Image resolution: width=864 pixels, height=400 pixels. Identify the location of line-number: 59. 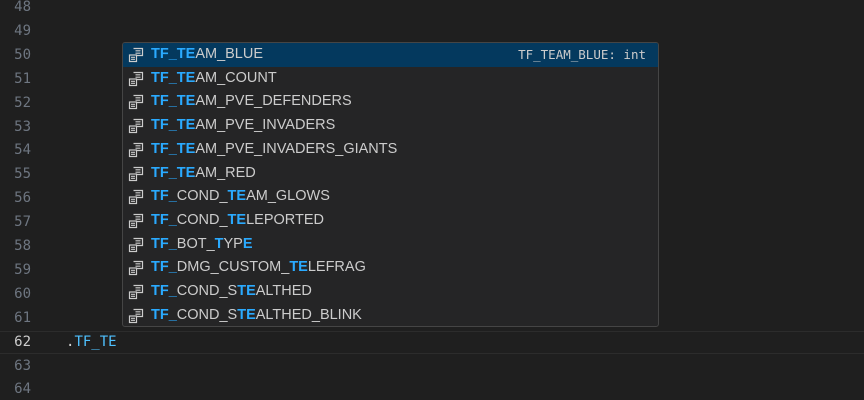
(22, 269).